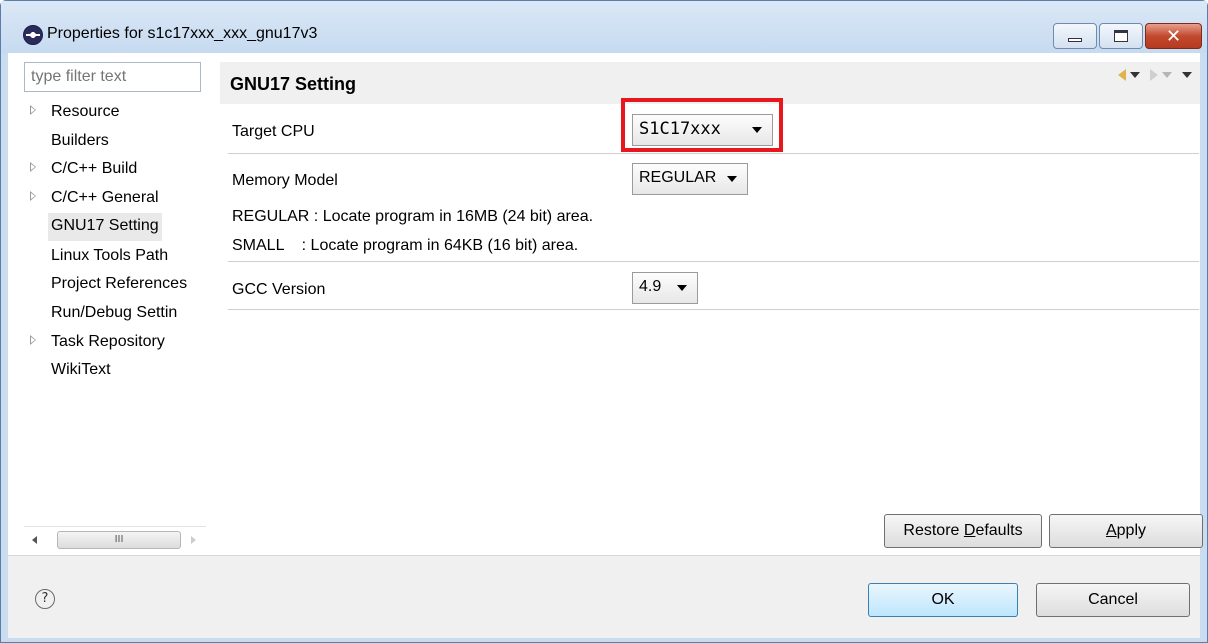  What do you see at coordinates (45, 599) in the screenshot?
I see `help-icon: ?` at bounding box center [45, 599].